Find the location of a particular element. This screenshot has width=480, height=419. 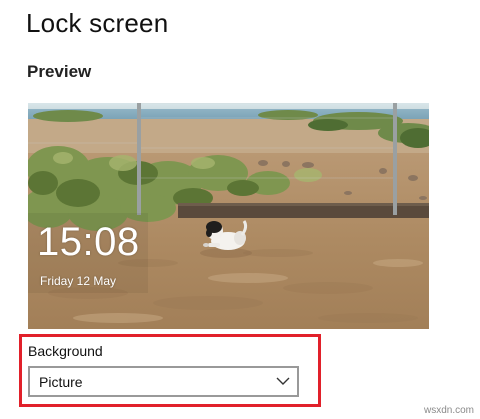

background-dropdown: Picture is located at coordinates (163, 381).